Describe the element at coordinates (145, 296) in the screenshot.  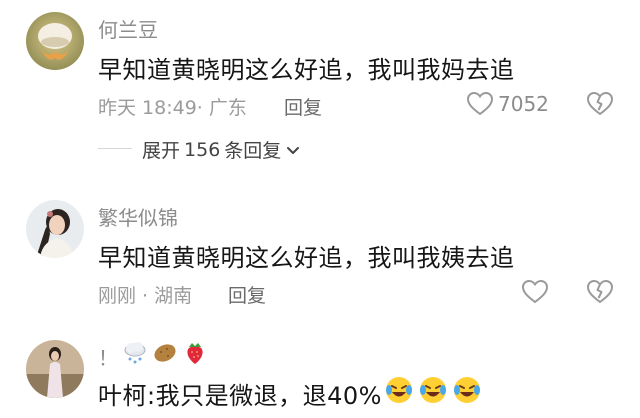
I see `comment-meta: 刚刚 · 湖南` at that location.